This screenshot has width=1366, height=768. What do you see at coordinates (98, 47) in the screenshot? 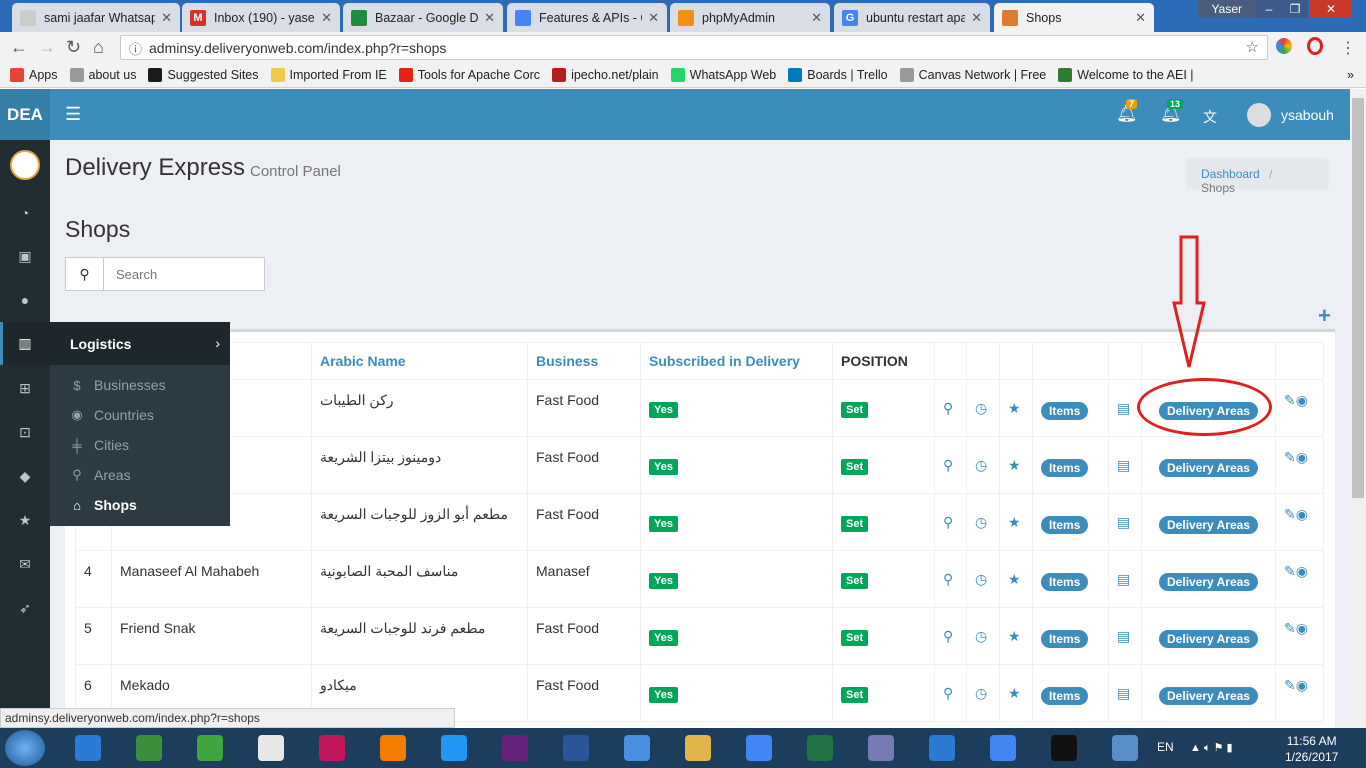
I see `home-icon: ⌂` at bounding box center [98, 47].